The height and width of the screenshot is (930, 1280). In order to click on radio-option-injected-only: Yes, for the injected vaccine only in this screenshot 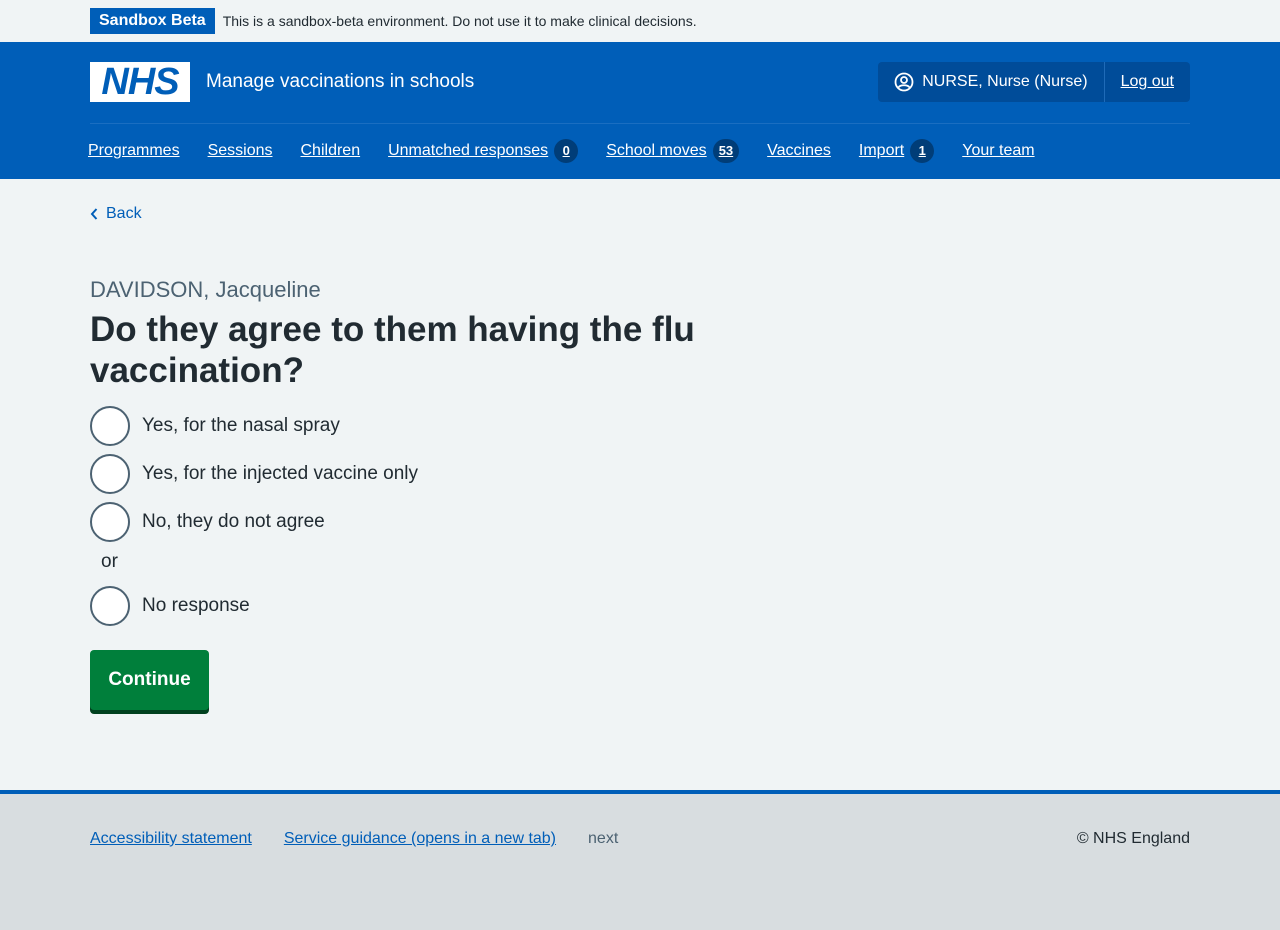, I will do `click(254, 474)`.